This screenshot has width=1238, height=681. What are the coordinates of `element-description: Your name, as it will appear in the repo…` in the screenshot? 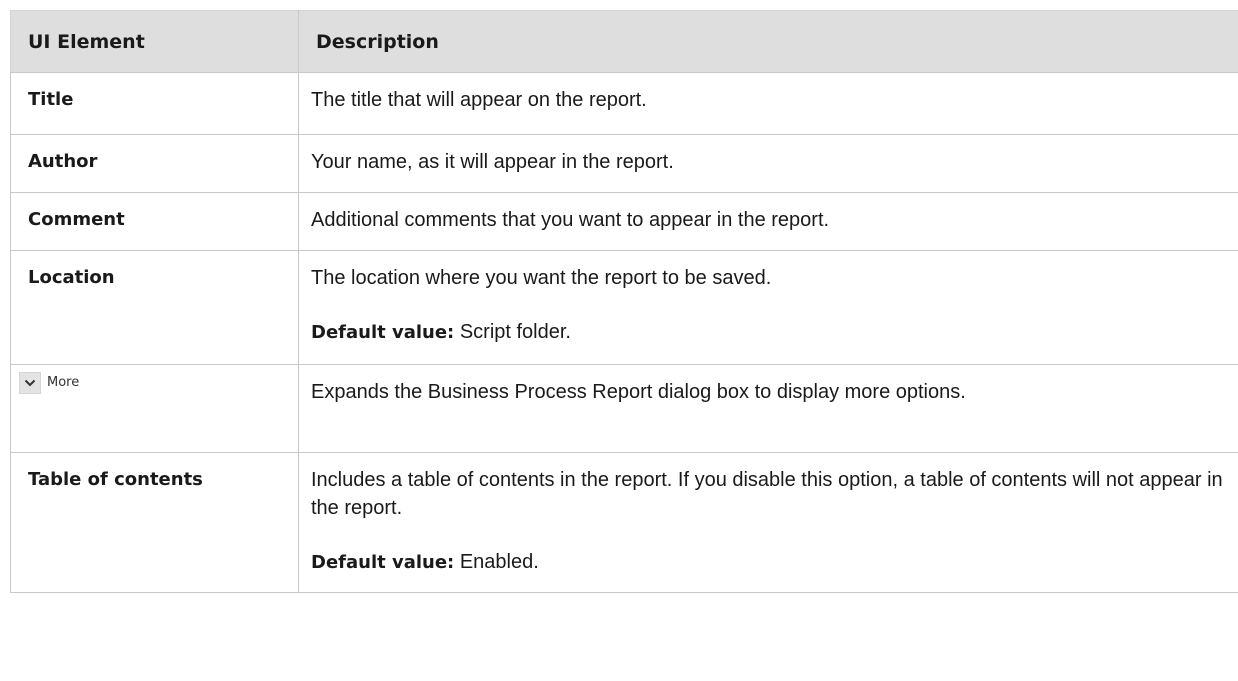 It's located at (492, 162).